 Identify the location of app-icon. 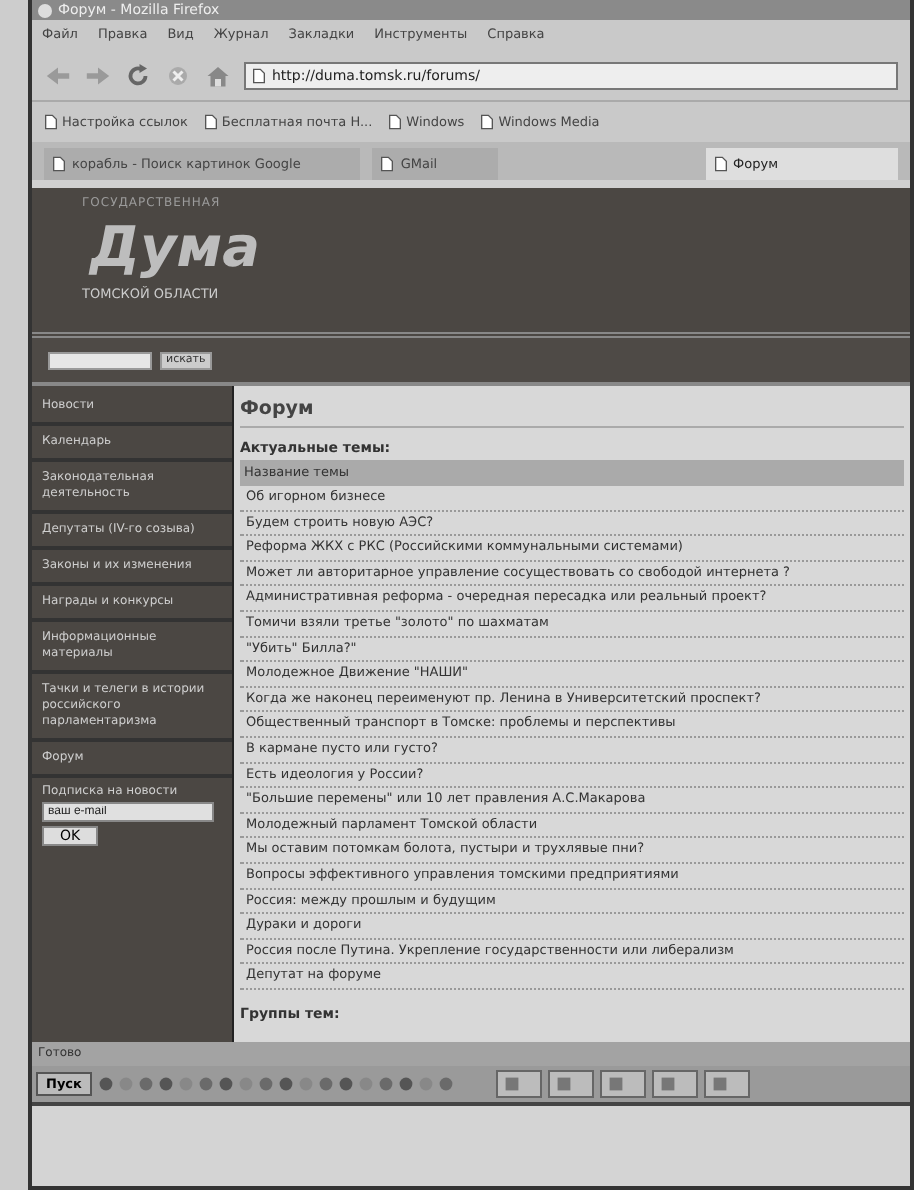
(45, 10).